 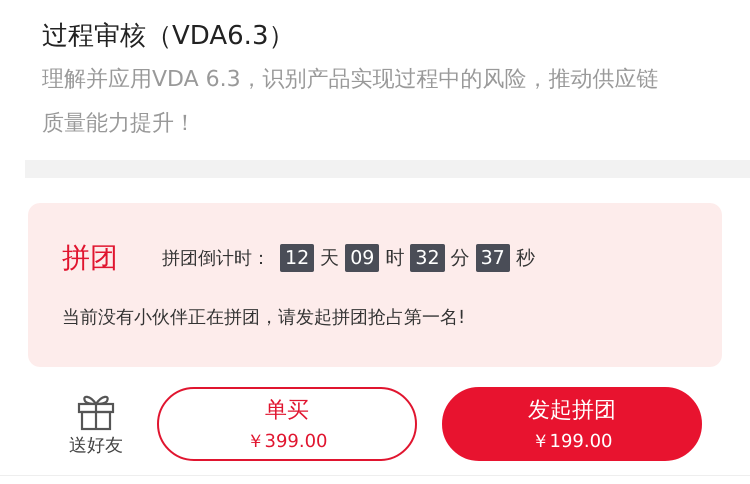 I want to click on countdown-unit: 秒, so click(x=525, y=258).